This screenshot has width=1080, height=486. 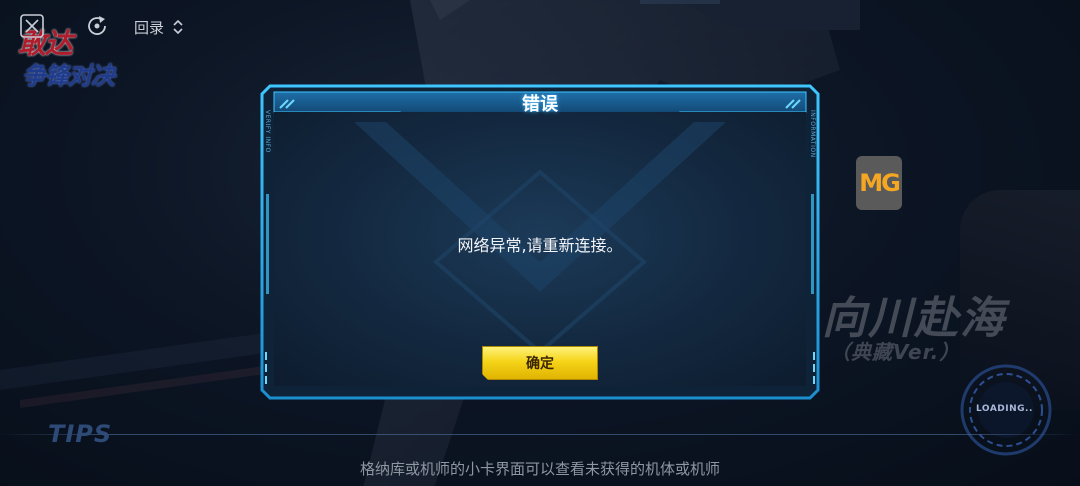 What do you see at coordinates (871, 183) in the screenshot?
I see `badge-m: M` at bounding box center [871, 183].